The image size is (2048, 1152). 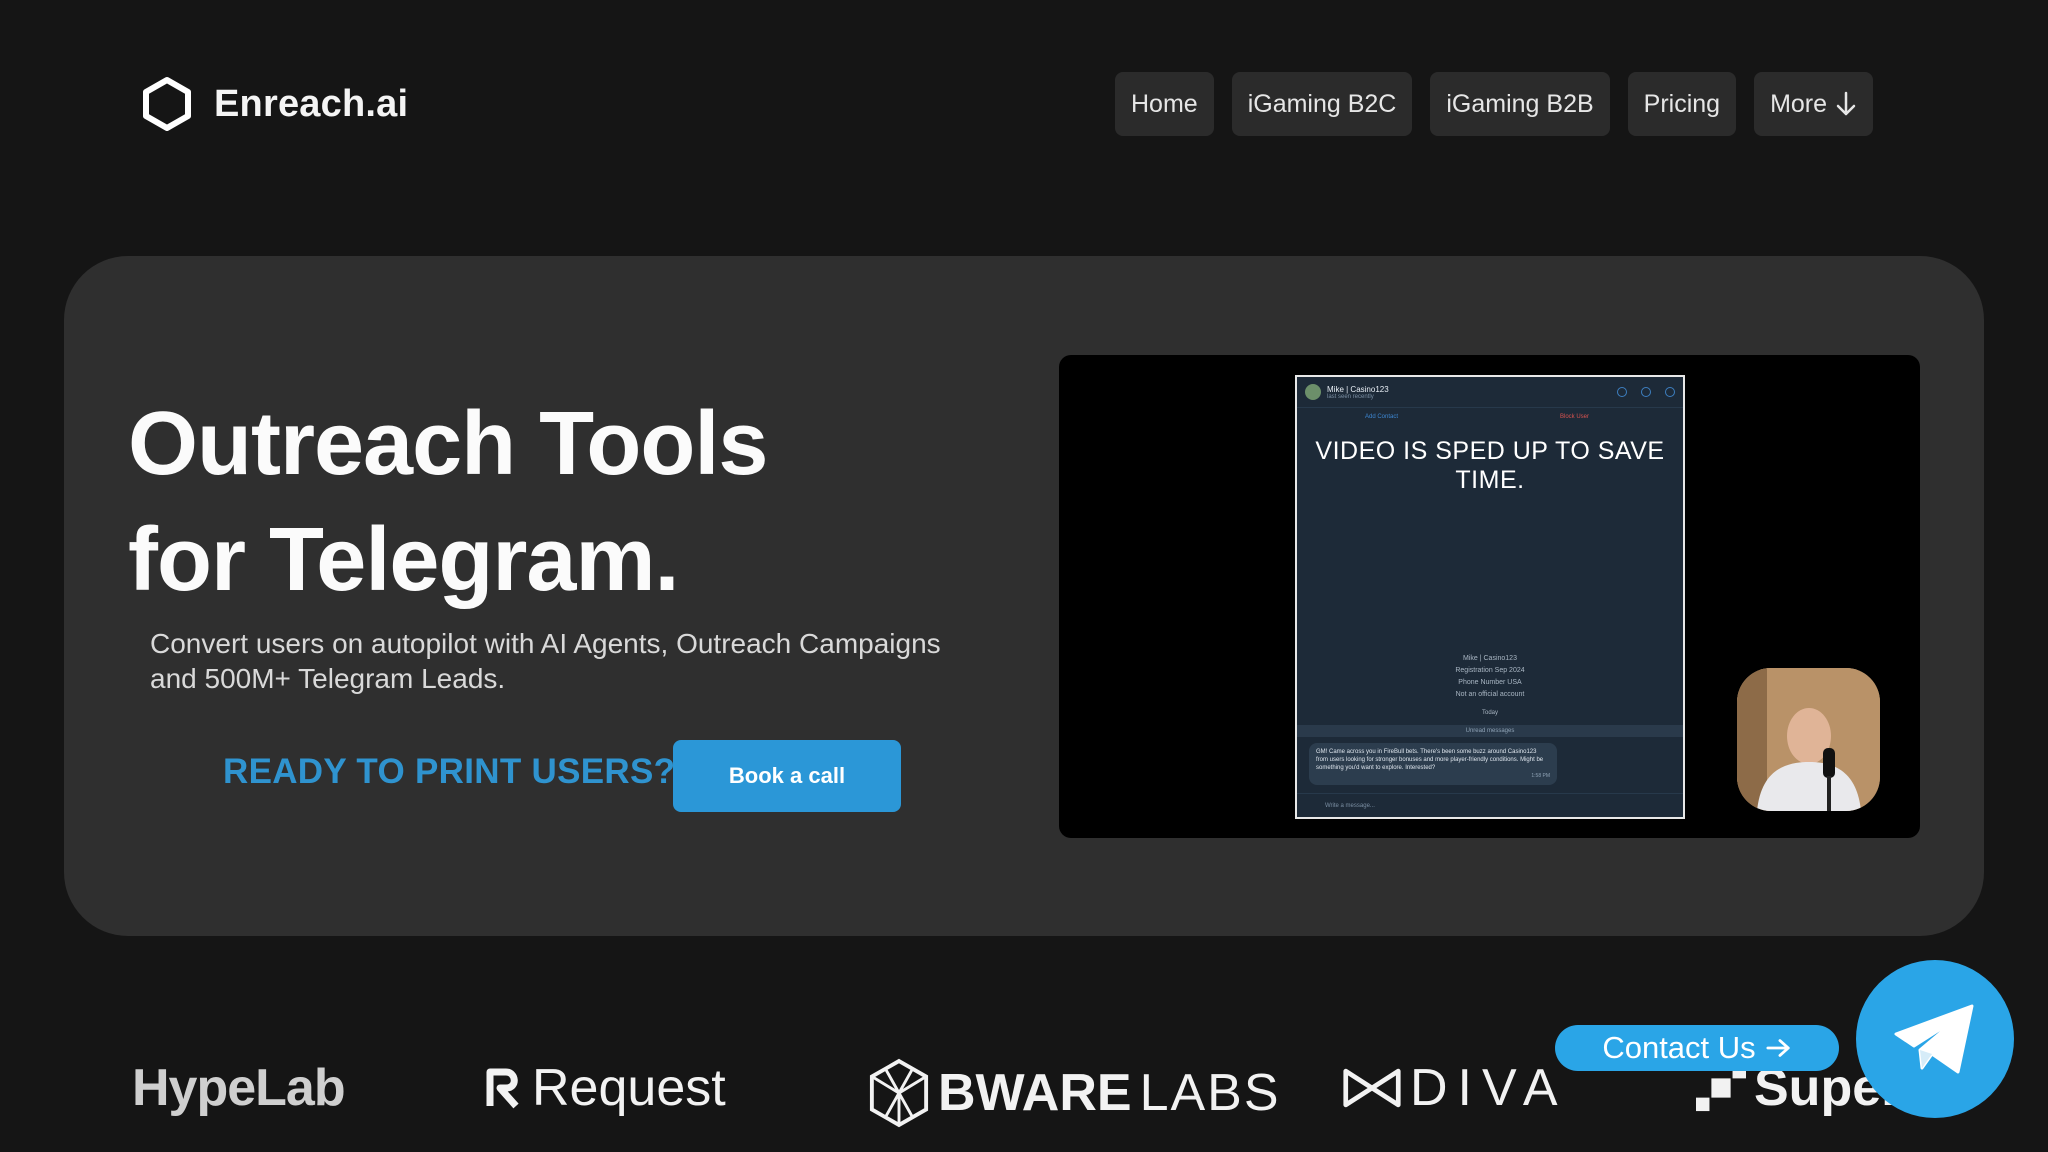 What do you see at coordinates (787, 776) in the screenshot?
I see `book-call-button: Book a call` at bounding box center [787, 776].